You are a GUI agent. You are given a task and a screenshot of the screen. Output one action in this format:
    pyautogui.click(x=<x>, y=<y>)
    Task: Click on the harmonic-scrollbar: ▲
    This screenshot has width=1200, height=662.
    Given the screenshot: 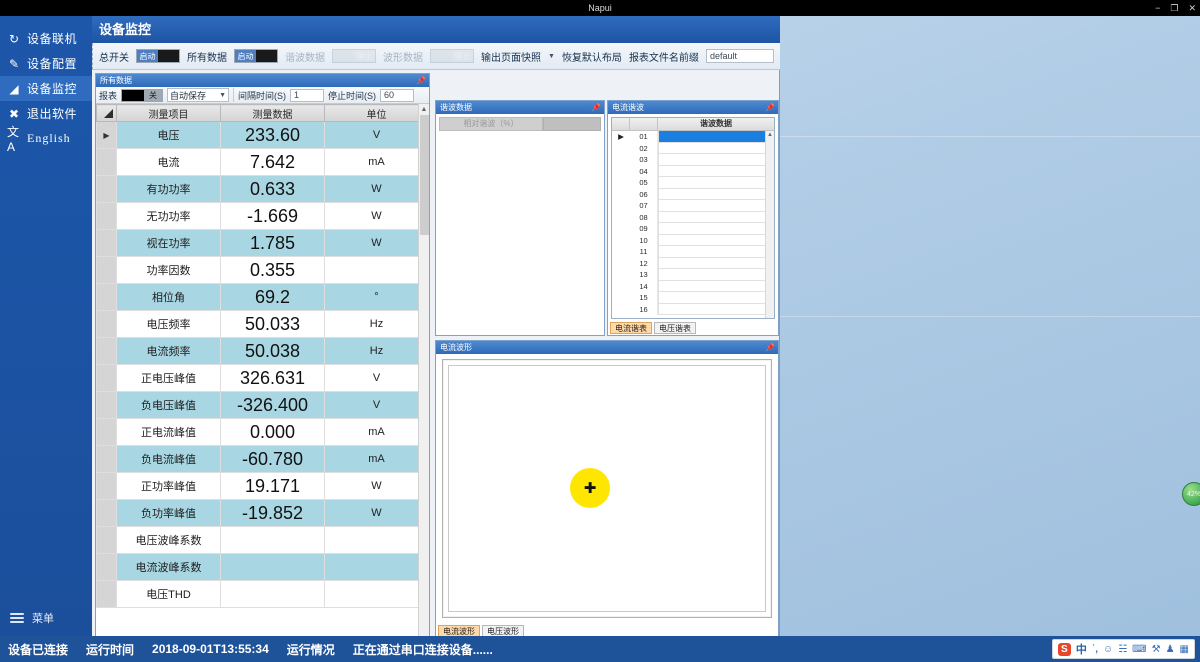 What is the action you would take?
    pyautogui.click(x=769, y=224)
    